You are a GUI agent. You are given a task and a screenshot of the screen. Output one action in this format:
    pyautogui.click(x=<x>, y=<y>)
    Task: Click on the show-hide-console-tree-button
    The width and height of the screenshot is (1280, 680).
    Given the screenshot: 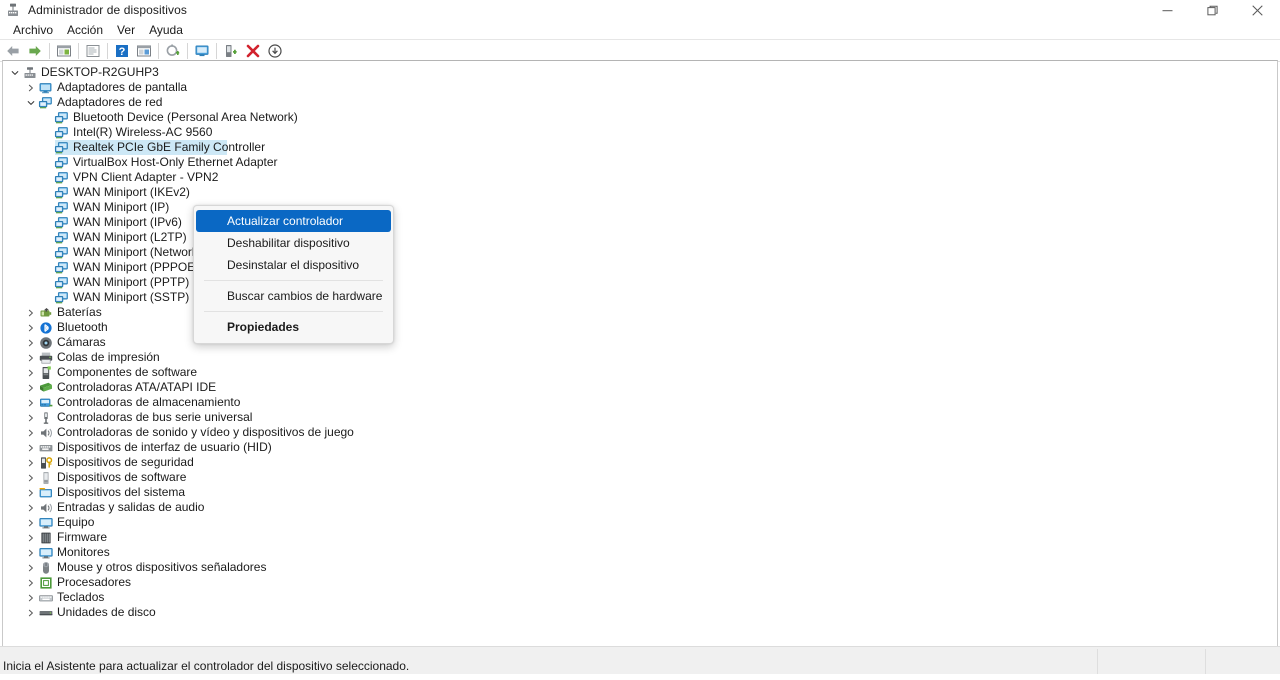 What is the action you would take?
    pyautogui.click(x=64, y=51)
    